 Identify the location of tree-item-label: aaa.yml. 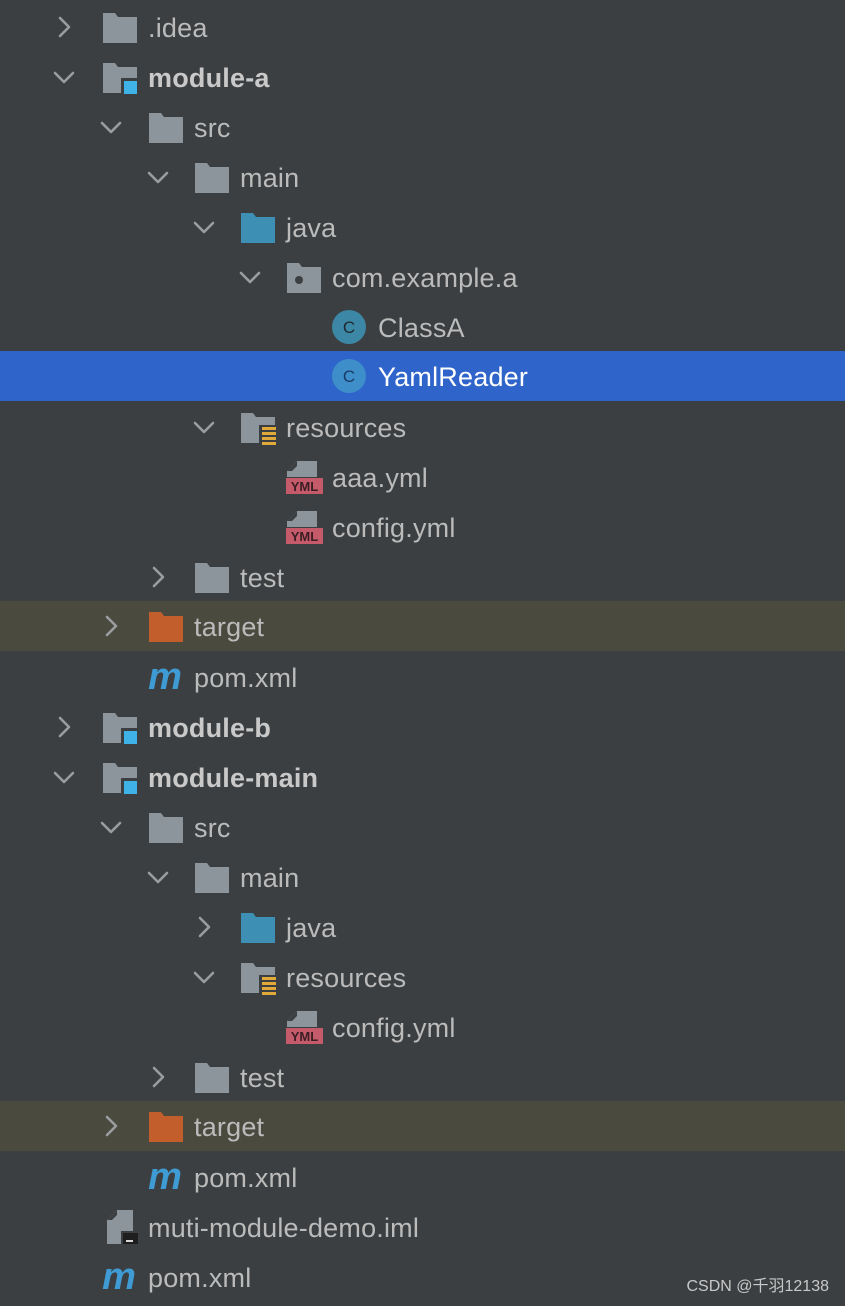
(380, 478).